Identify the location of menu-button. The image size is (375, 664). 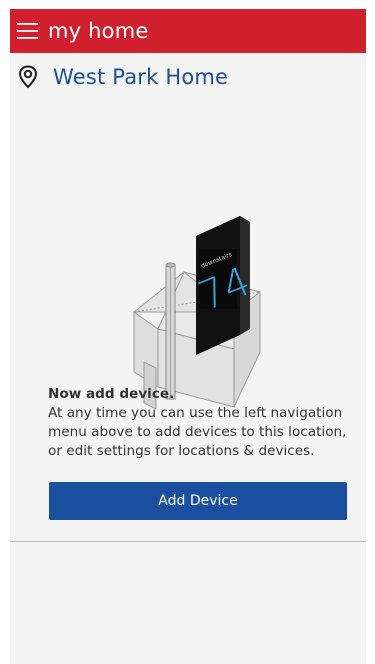
(28, 31).